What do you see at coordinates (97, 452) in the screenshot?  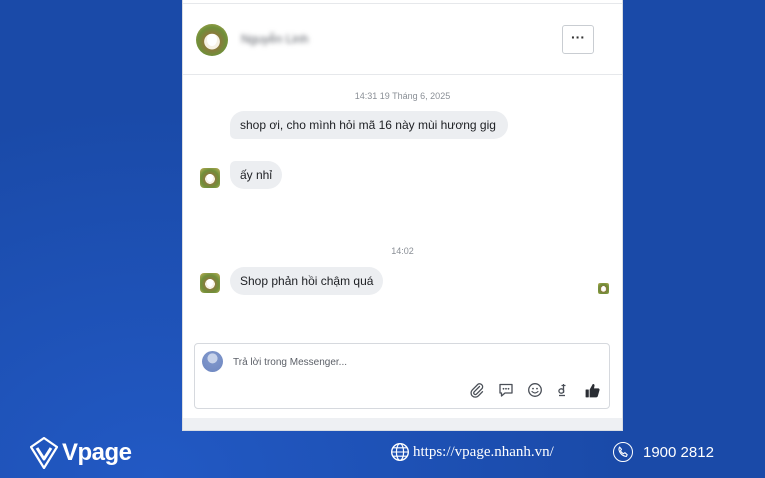 I see `brand-name: Vpage` at bounding box center [97, 452].